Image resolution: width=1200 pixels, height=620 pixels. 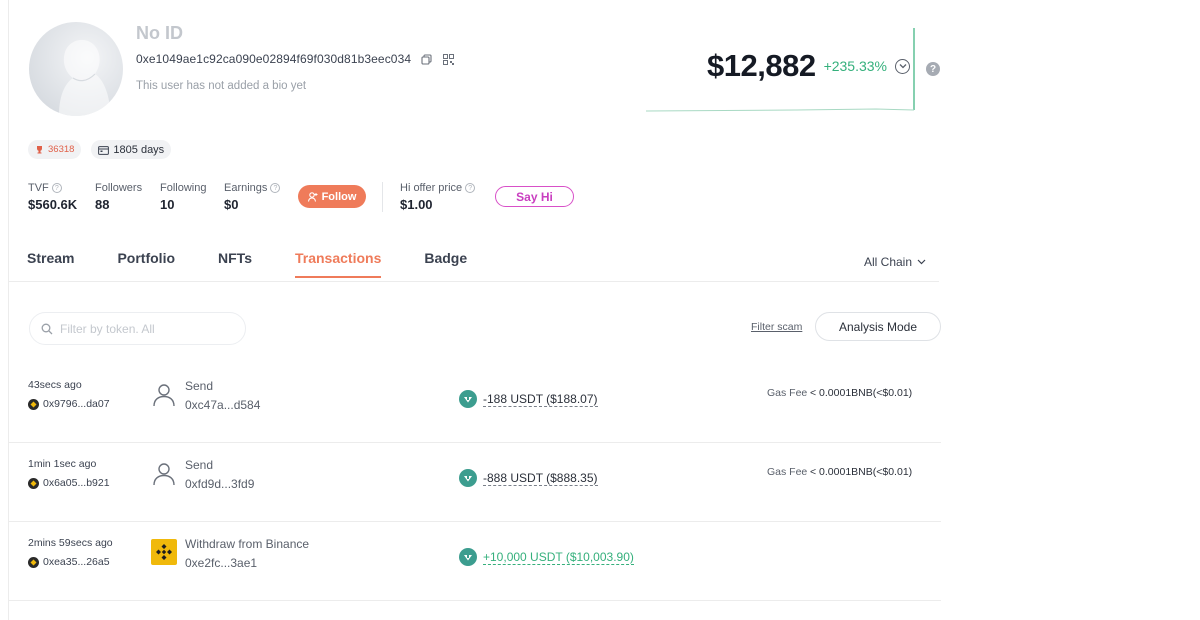 I want to click on tabs-divider, so click(x=474, y=281).